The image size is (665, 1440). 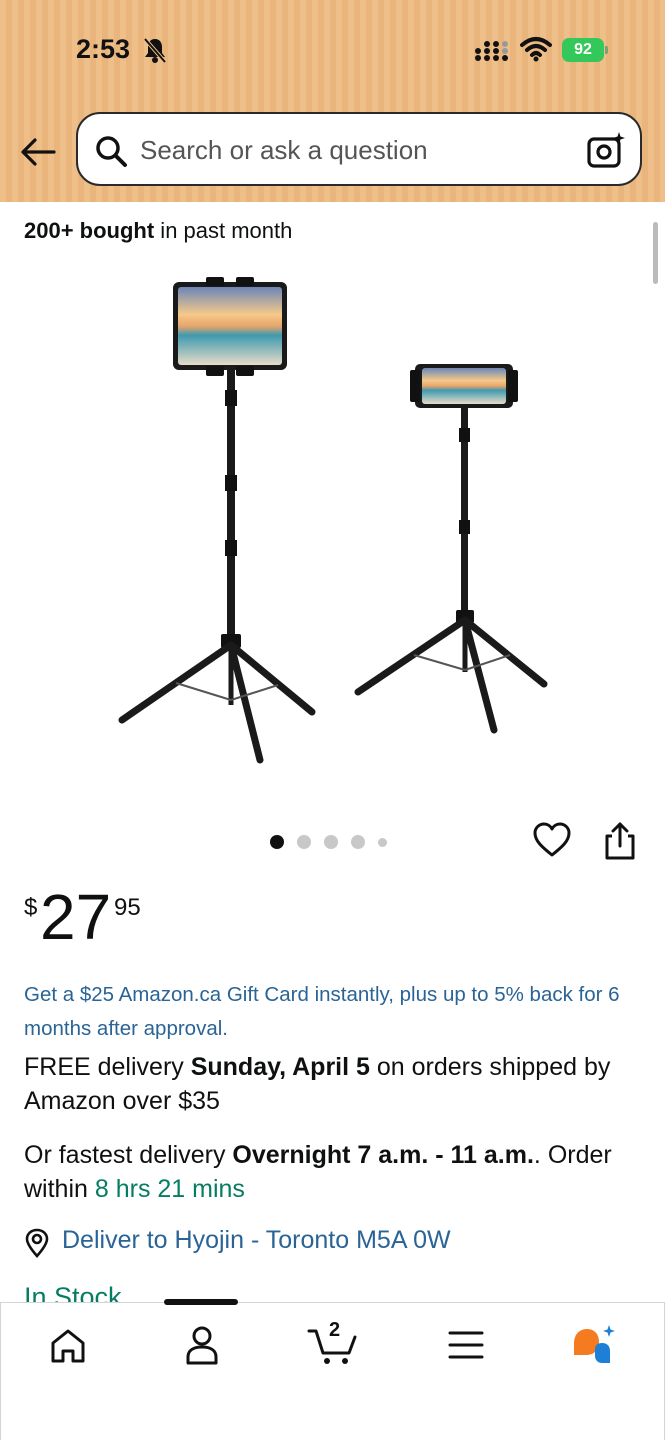 I want to click on battery-cap, so click(x=606, y=50).